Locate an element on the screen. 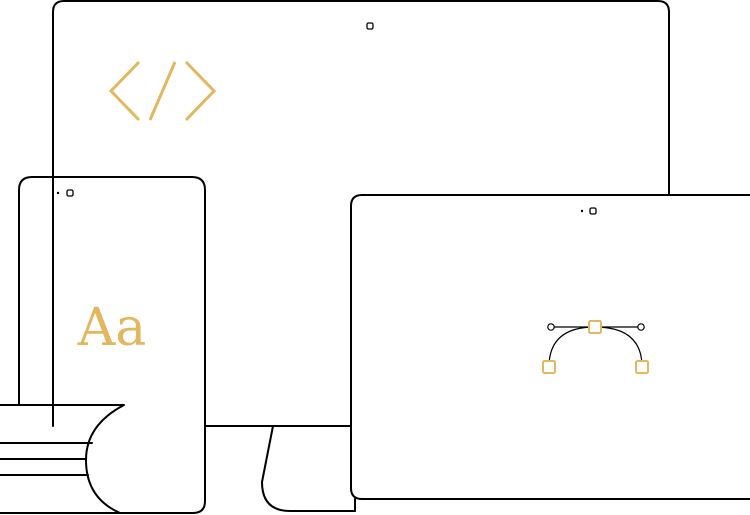 This screenshot has height=515, width=750. laptop-sensor-dot is located at coordinates (582, 211).